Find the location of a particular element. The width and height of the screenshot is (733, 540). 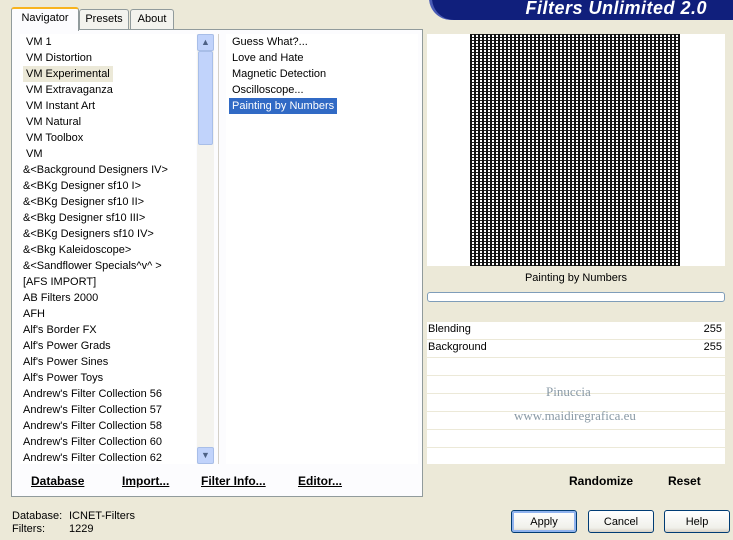

help-button: Help is located at coordinates (697, 521).